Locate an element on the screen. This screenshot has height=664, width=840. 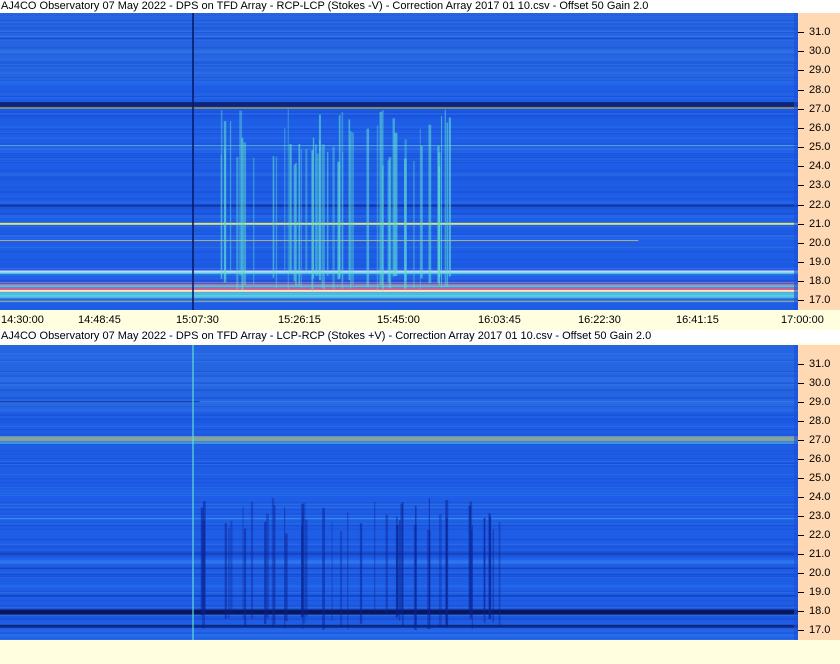
bottom-ytick-label: 30.0 is located at coordinates (820, 383).